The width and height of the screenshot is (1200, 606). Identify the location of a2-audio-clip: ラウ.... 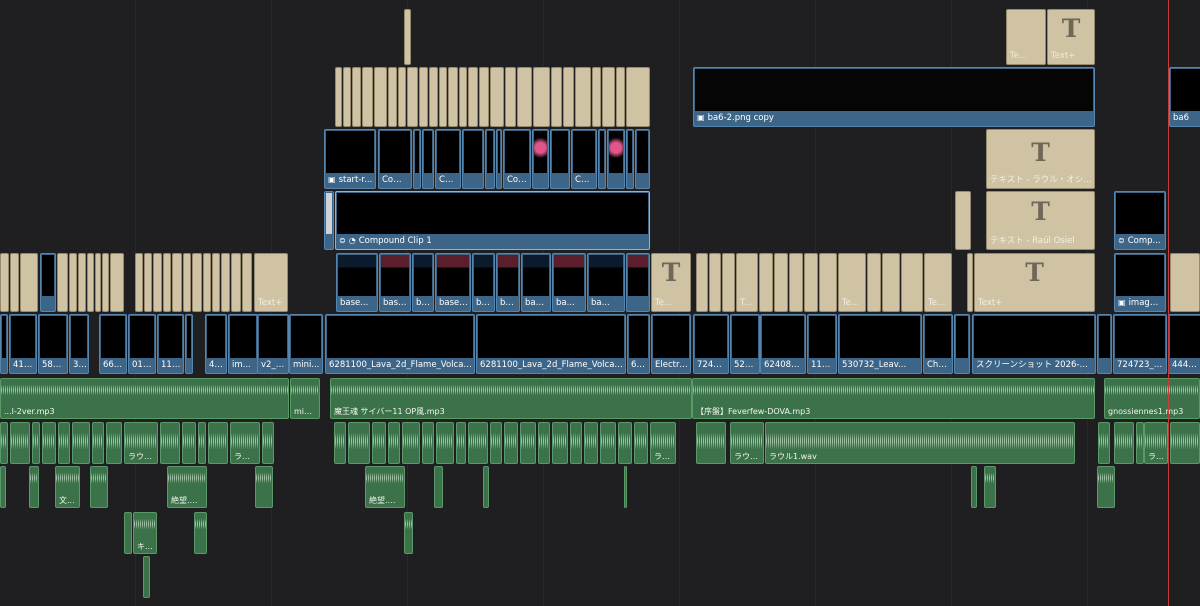
(663, 443).